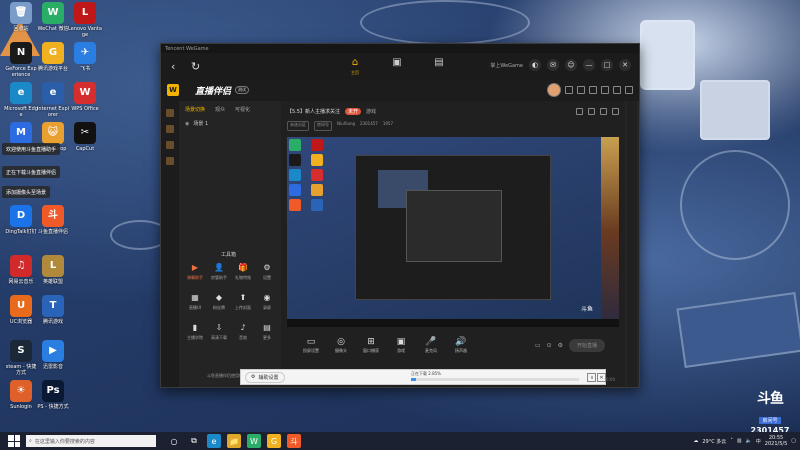  I want to click on clock: 20:55 2021/5/5, so click(776, 441).